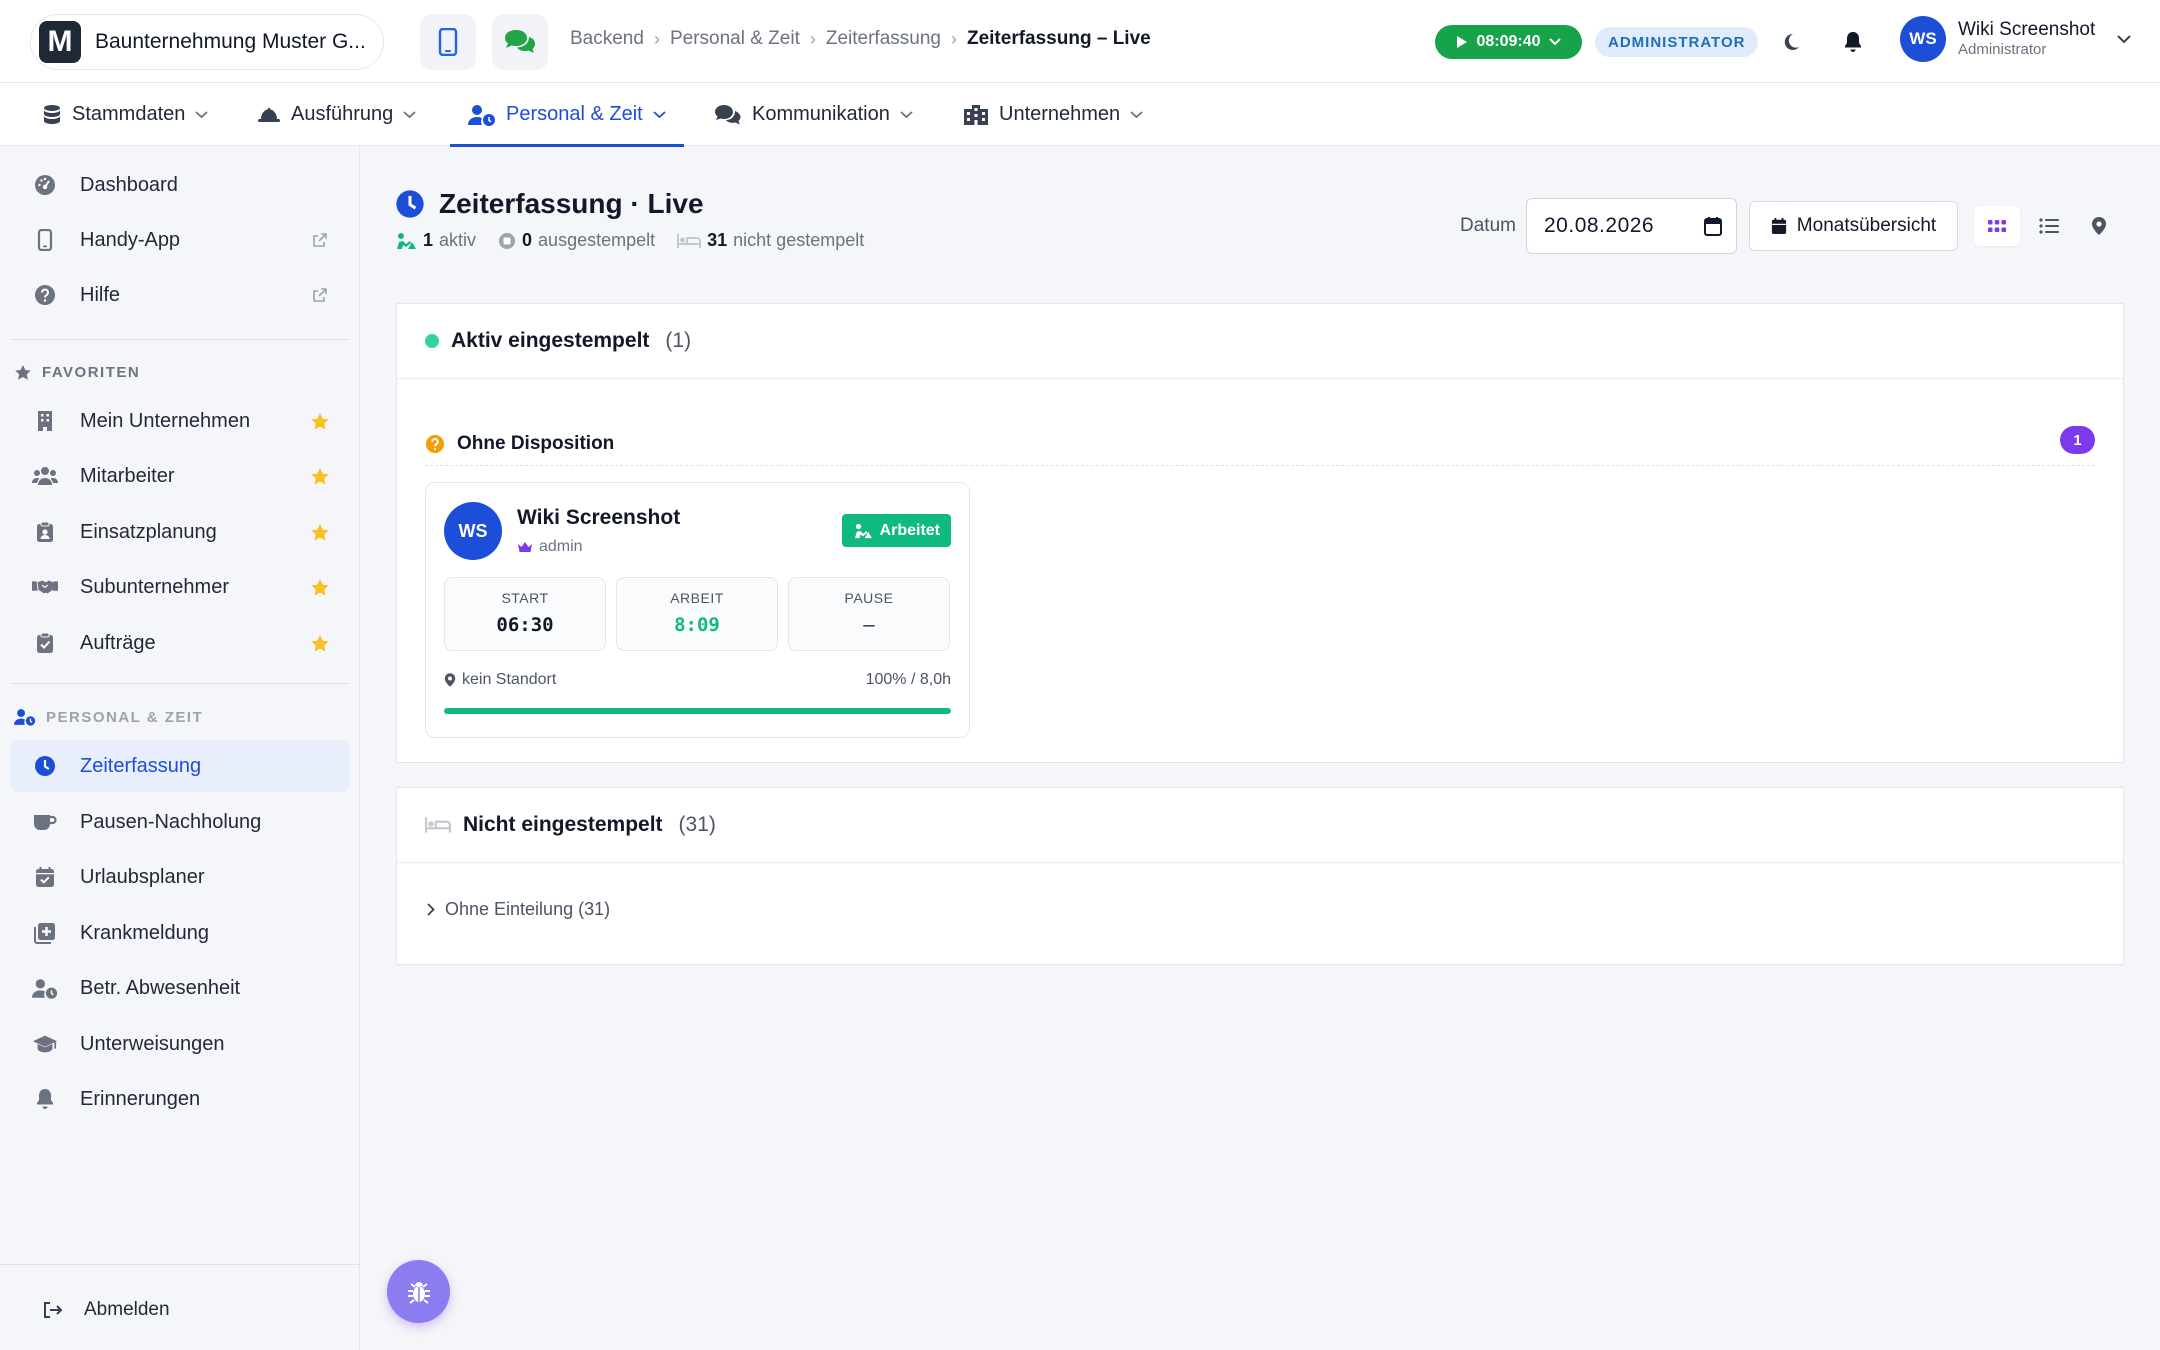  Describe the element at coordinates (1631, 226) in the screenshot. I see `date-input: 20.08.2026` at that location.